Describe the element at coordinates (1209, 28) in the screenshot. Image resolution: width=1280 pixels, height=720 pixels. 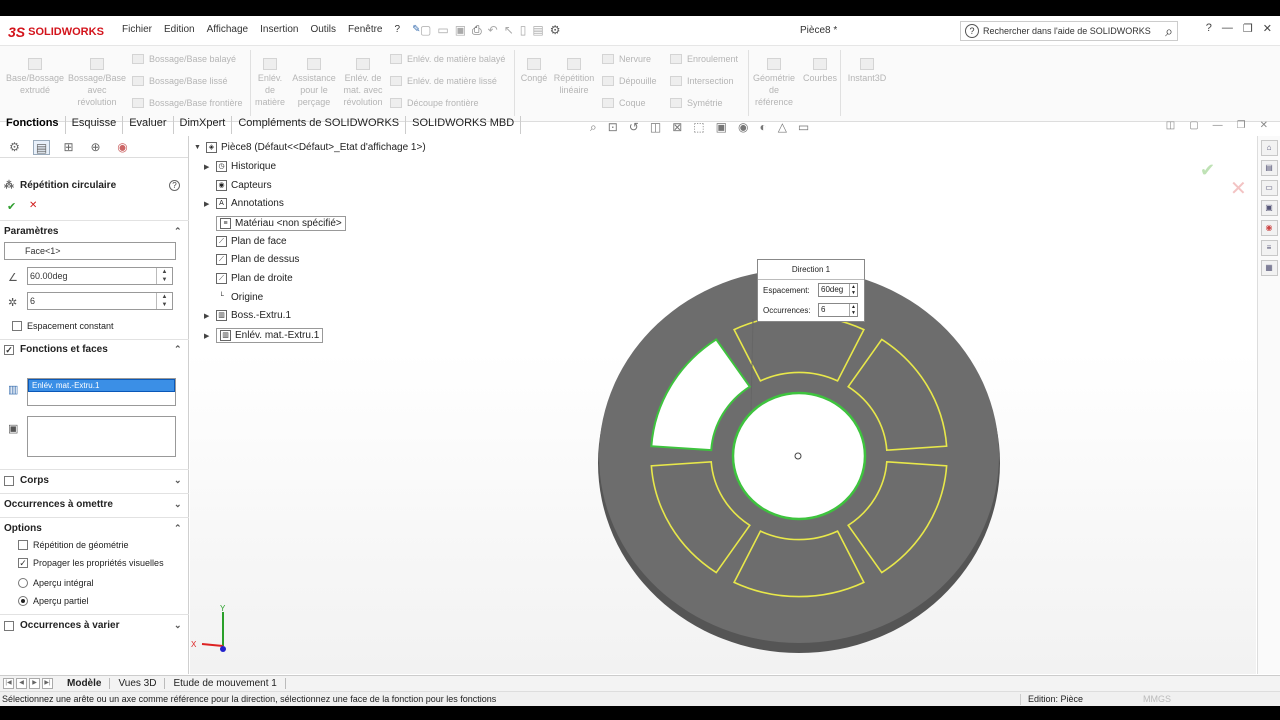
I see `help-button: ?` at that location.